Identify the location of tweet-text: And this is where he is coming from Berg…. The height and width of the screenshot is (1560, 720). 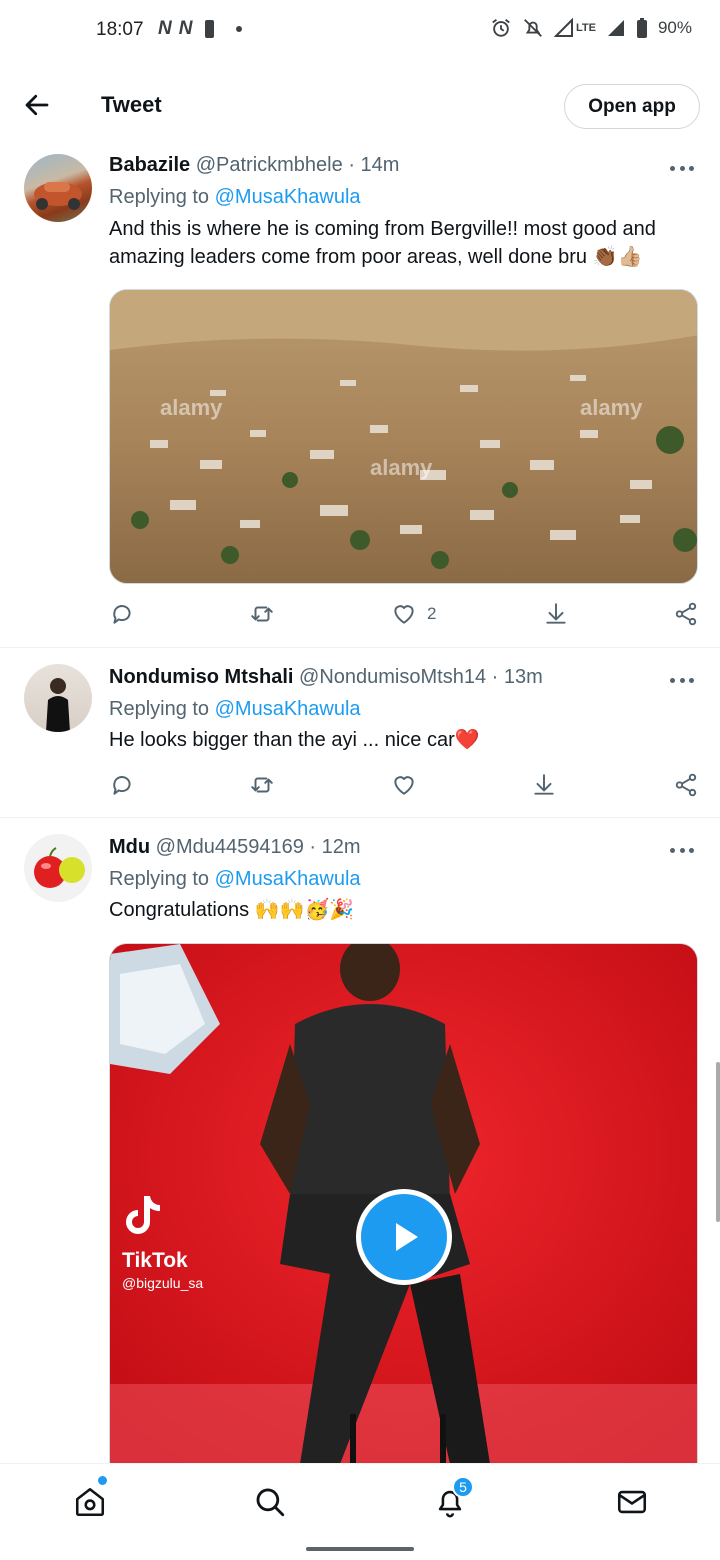
(382, 243).